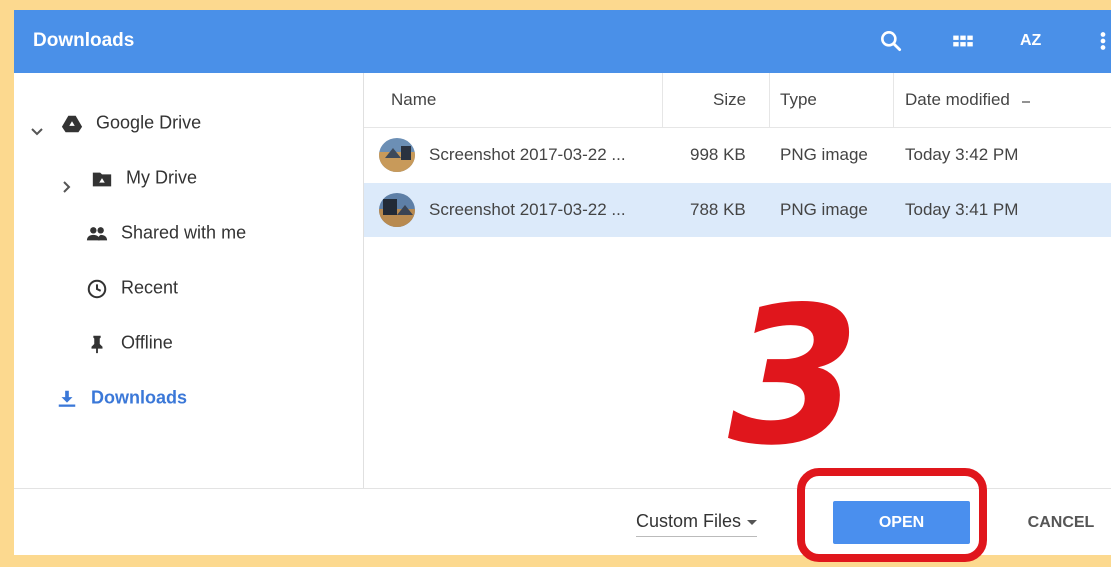 This screenshot has height=567, width=1111. What do you see at coordinates (413, 100) in the screenshot?
I see `column-header-name: Name` at bounding box center [413, 100].